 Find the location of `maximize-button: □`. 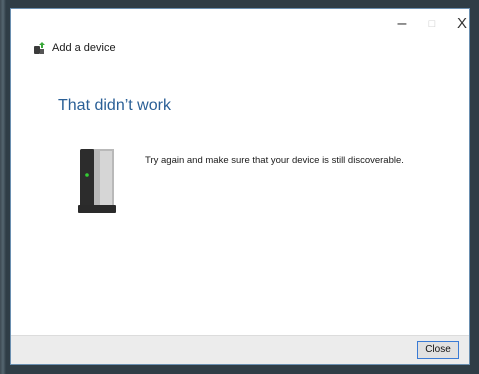

maximize-button: □ is located at coordinates (432, 24).